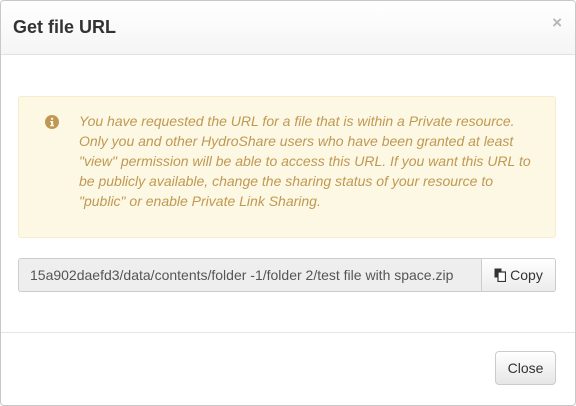  I want to click on dialog-title: Get file URL, so click(65, 27).